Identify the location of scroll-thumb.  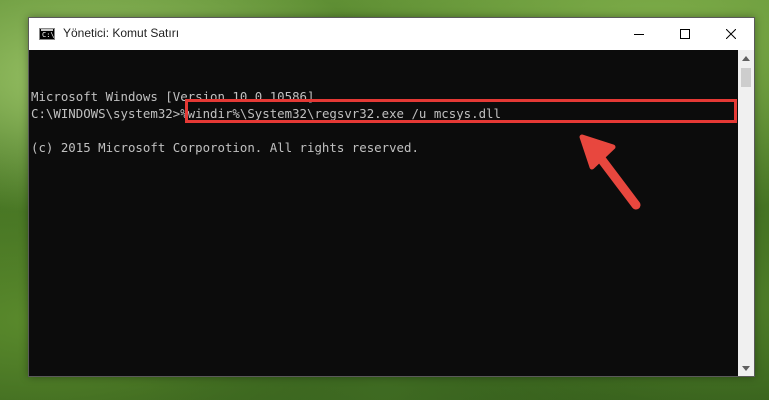
(746, 77).